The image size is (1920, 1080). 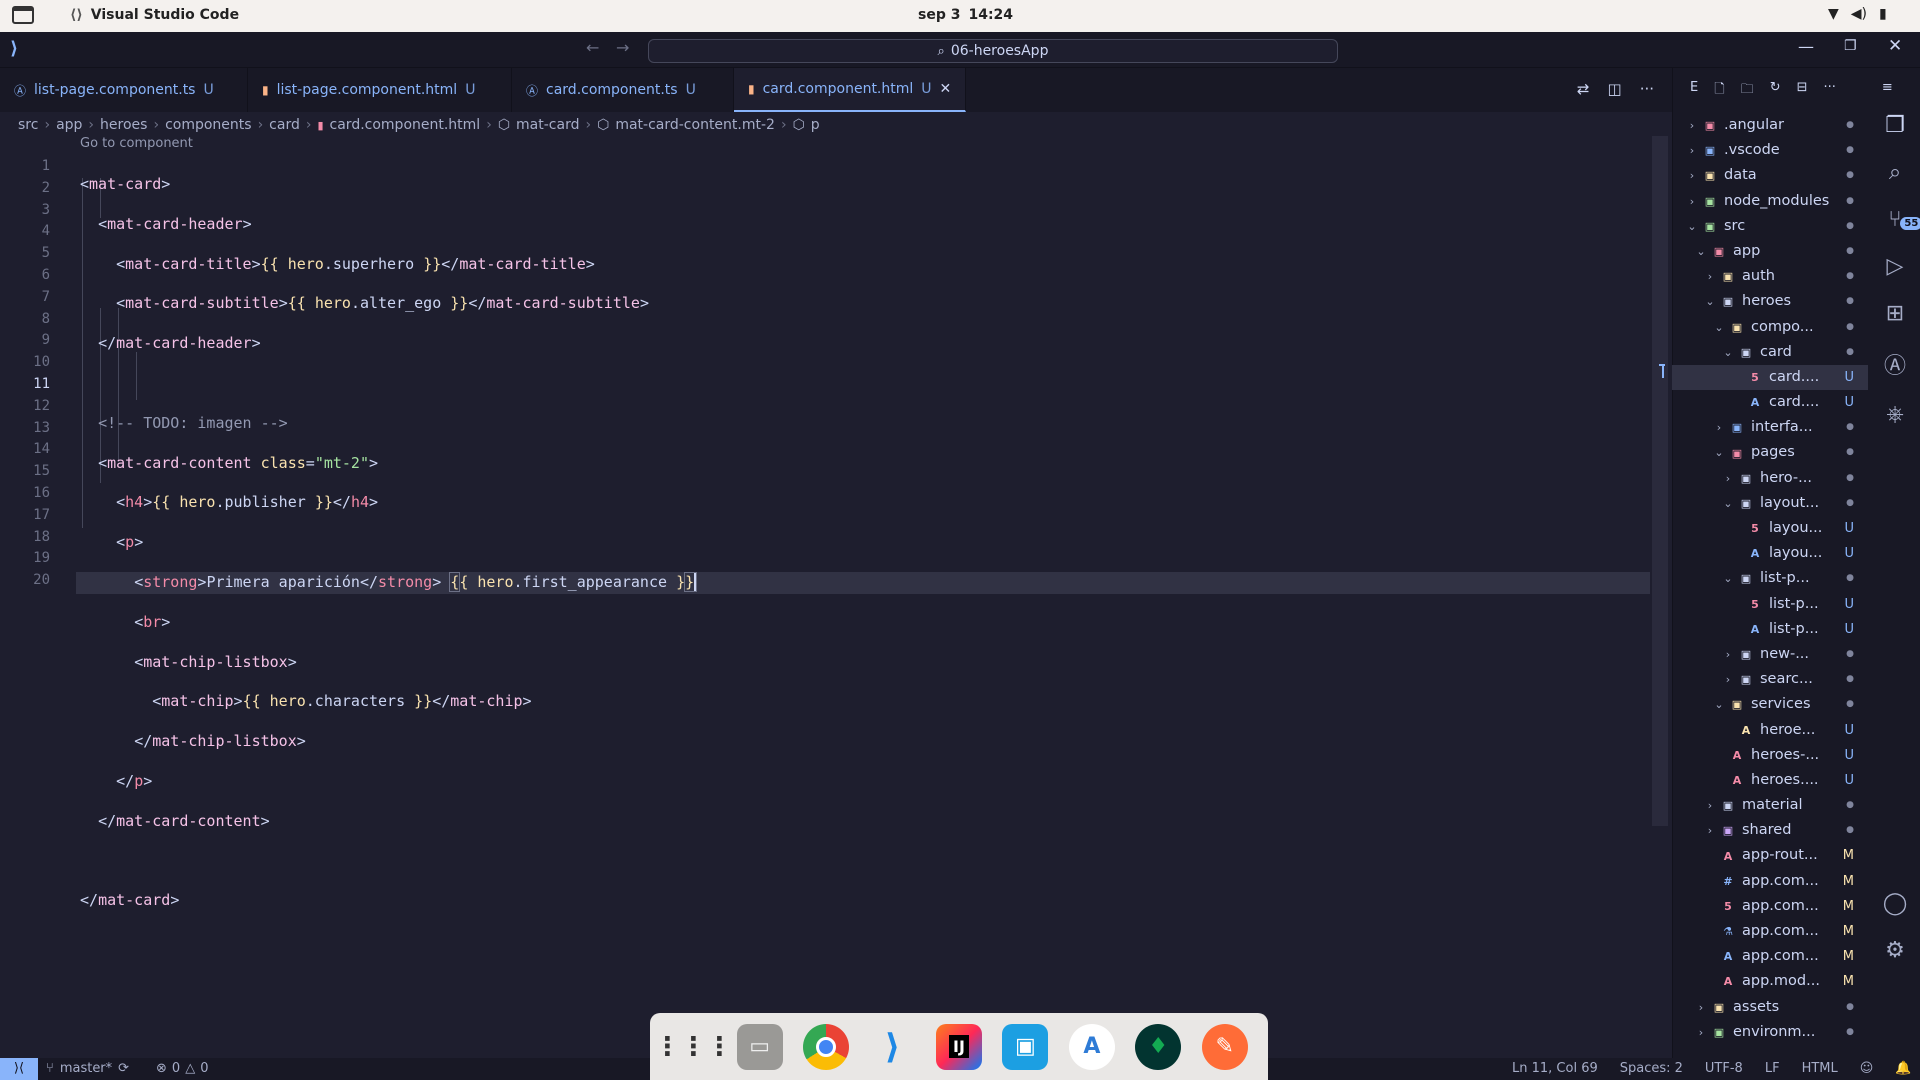 What do you see at coordinates (939, 15) in the screenshot?
I see `date: sep 3` at bounding box center [939, 15].